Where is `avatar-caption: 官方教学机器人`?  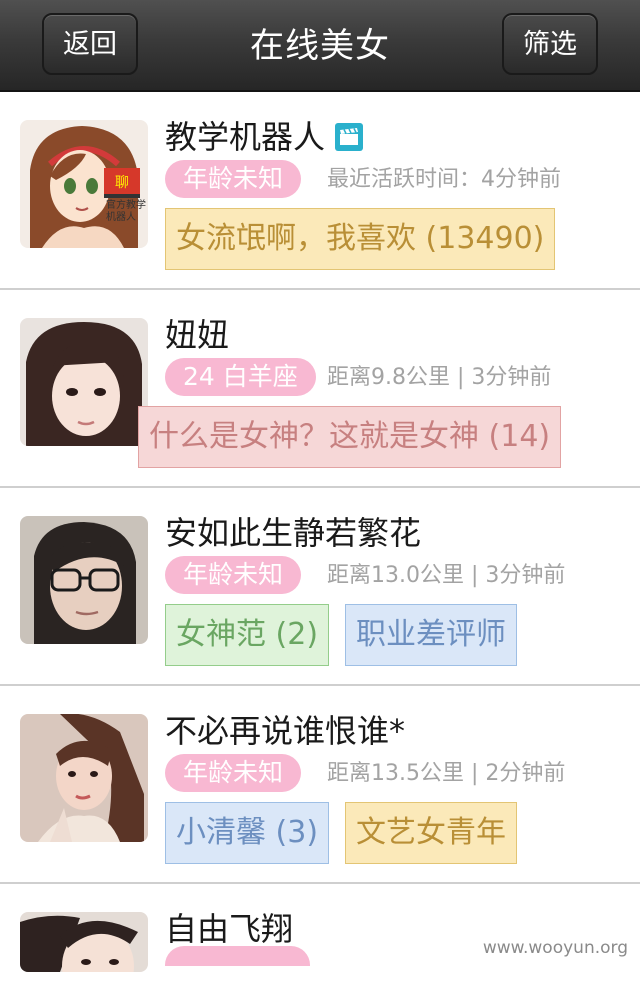 avatar-caption: 官方教学机器人 is located at coordinates (126, 211).